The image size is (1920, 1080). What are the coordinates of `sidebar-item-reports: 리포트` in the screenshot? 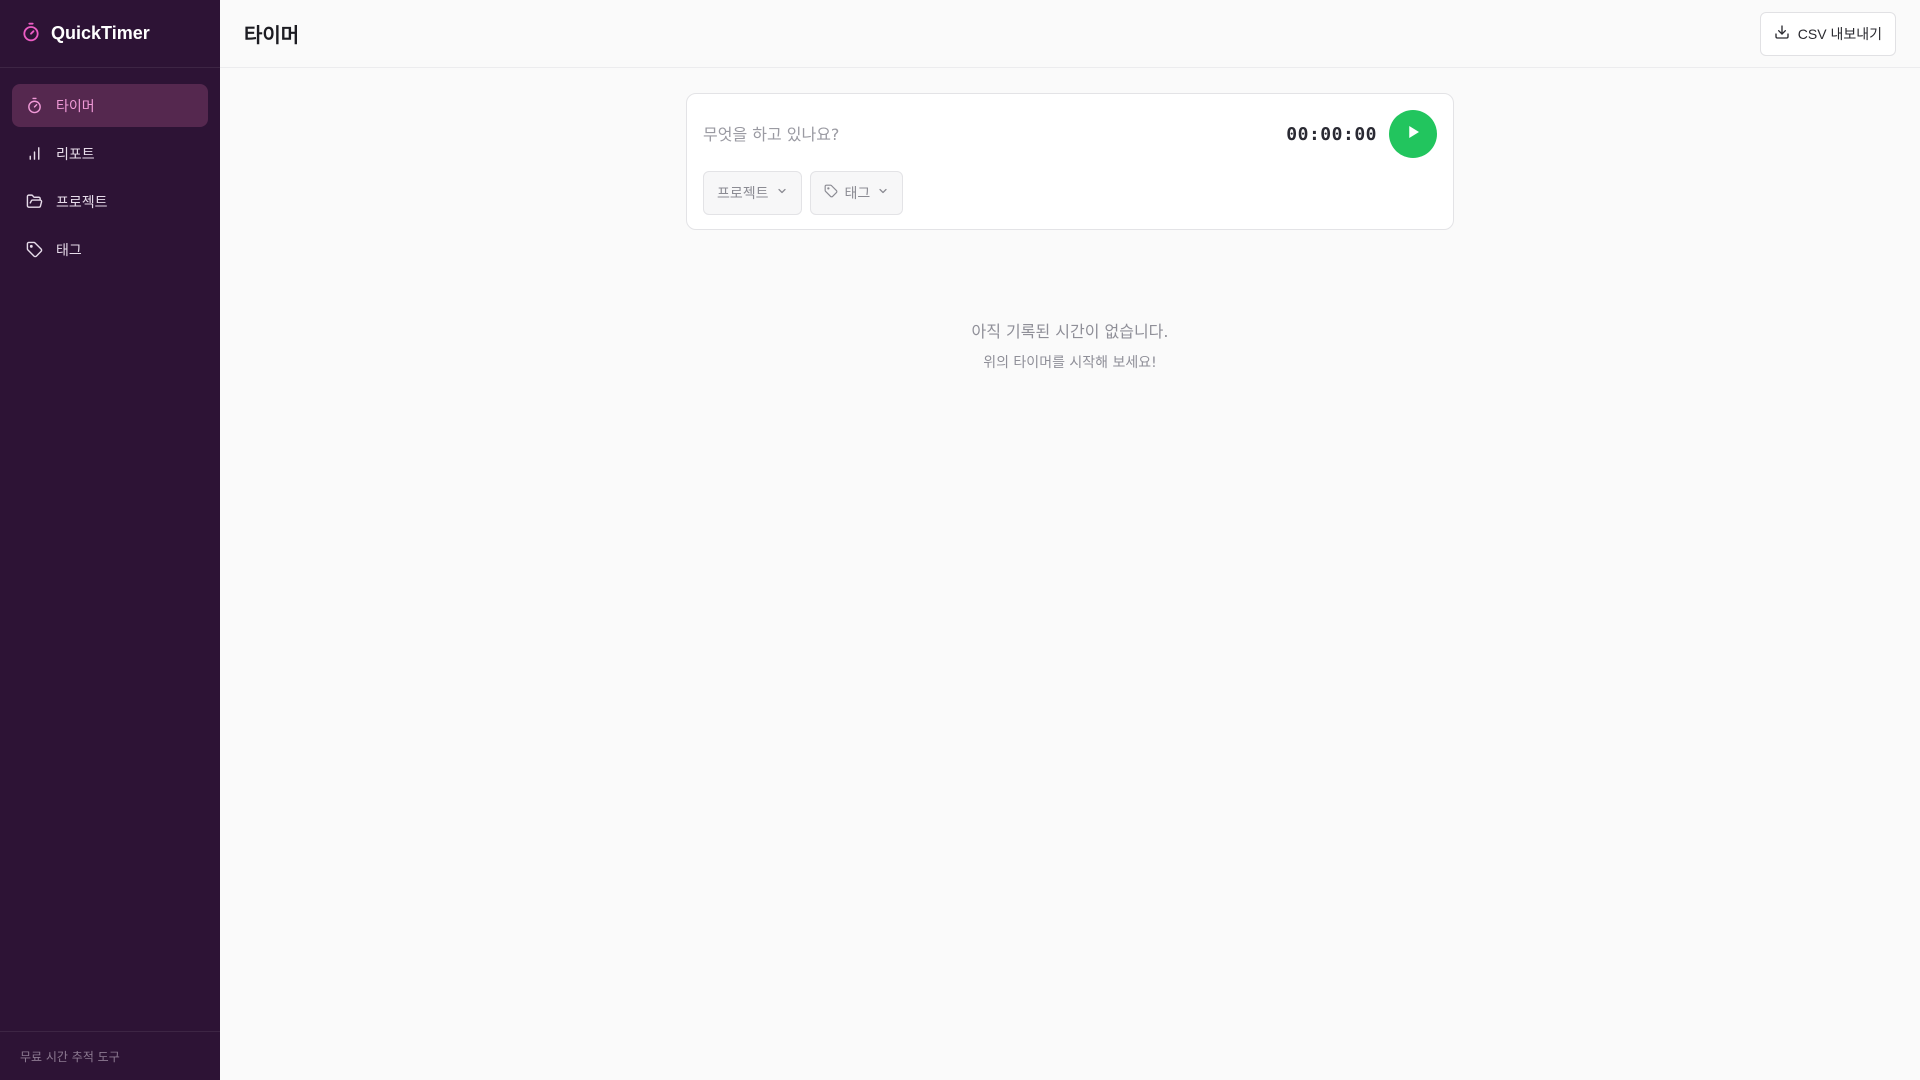 It's located at (110, 153).